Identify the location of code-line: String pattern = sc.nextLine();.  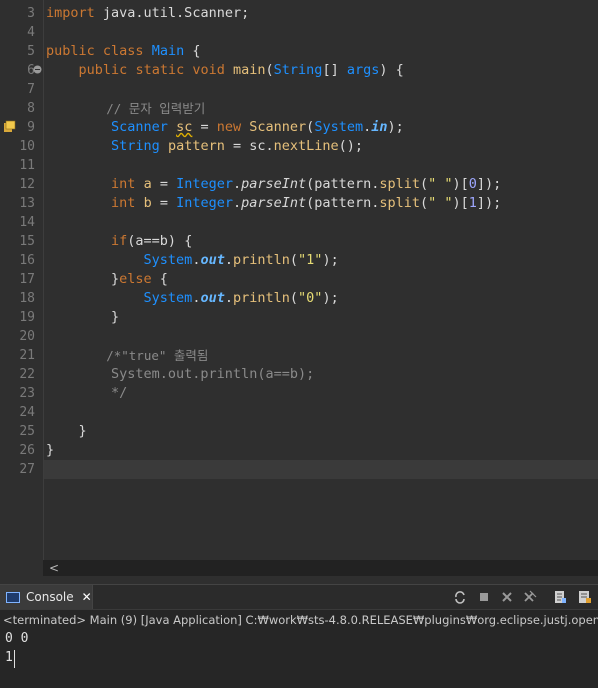
(322, 146).